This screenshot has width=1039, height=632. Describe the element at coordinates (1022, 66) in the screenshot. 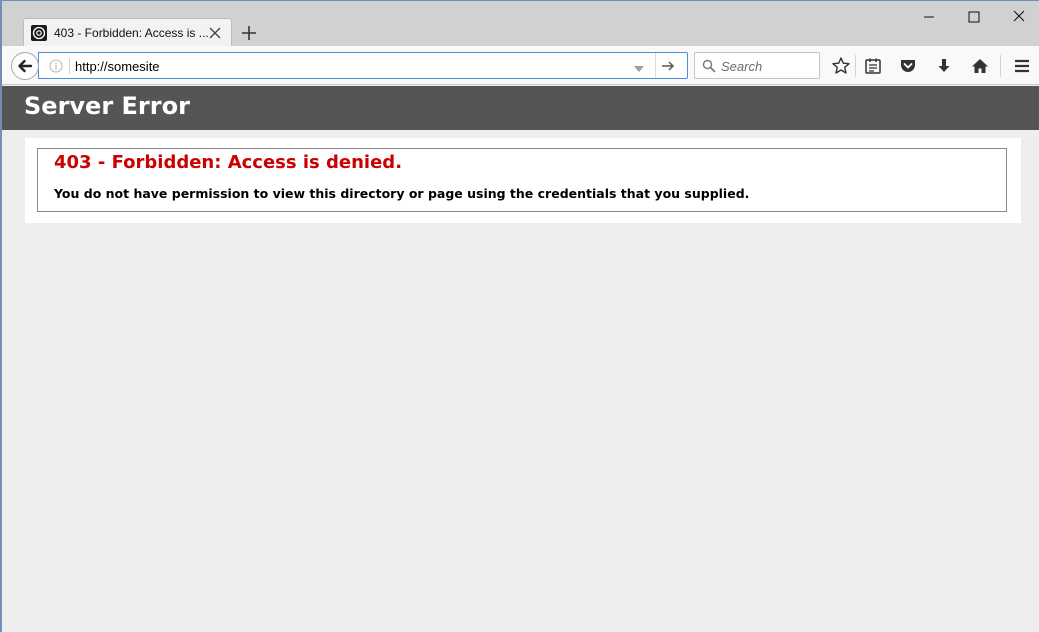

I see `menu-icon` at that location.